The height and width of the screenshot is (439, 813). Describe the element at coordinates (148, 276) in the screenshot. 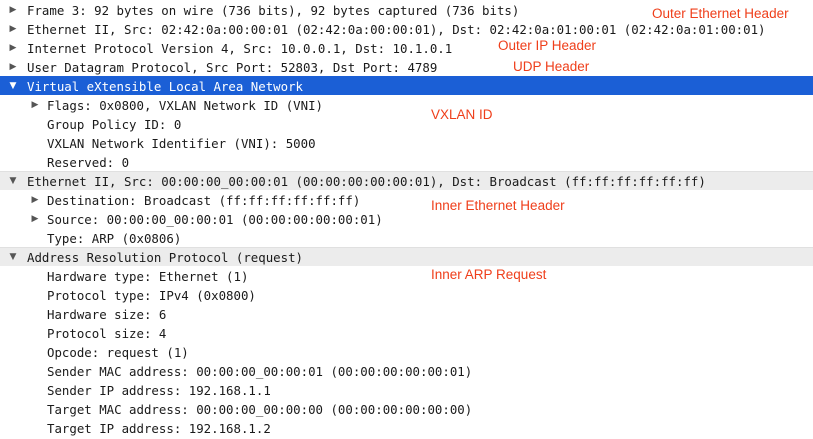

I see `tree-row-label: Hardware type: Ethernet (1)` at that location.